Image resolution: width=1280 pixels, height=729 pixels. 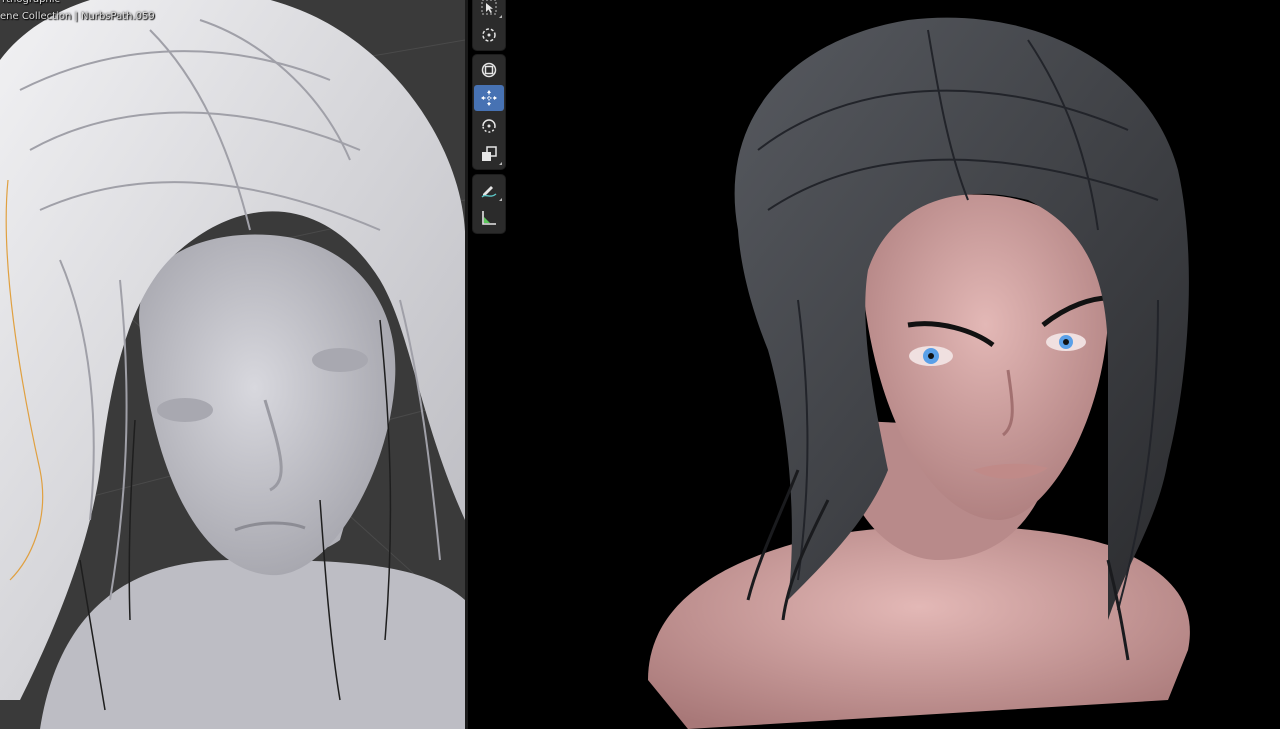 I want to click on toolbar-transform-group, so click(x=489, y=112).